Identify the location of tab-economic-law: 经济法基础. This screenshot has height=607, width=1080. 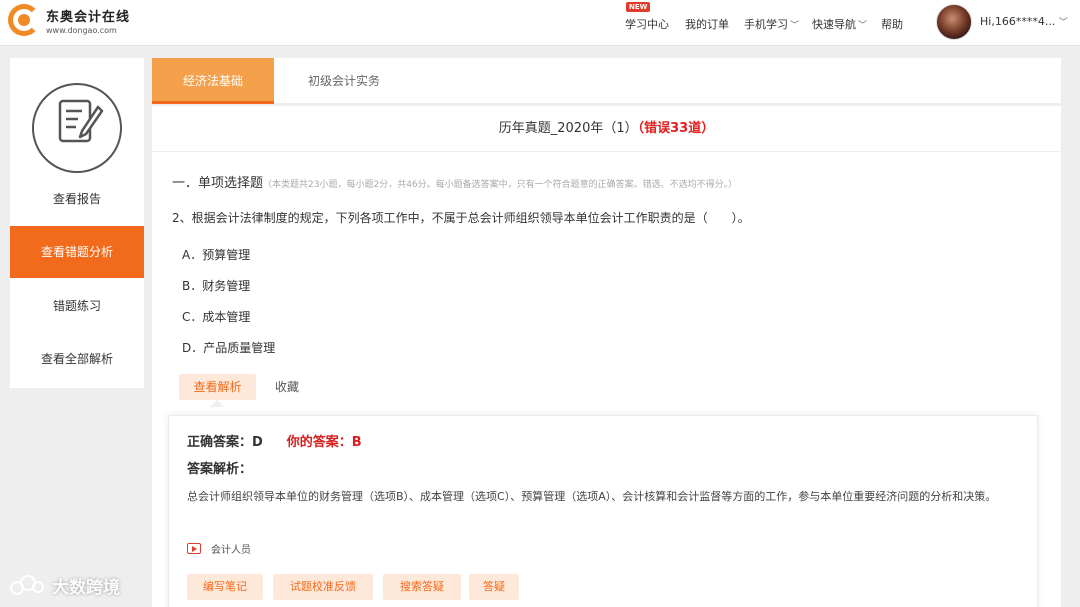
(213, 81).